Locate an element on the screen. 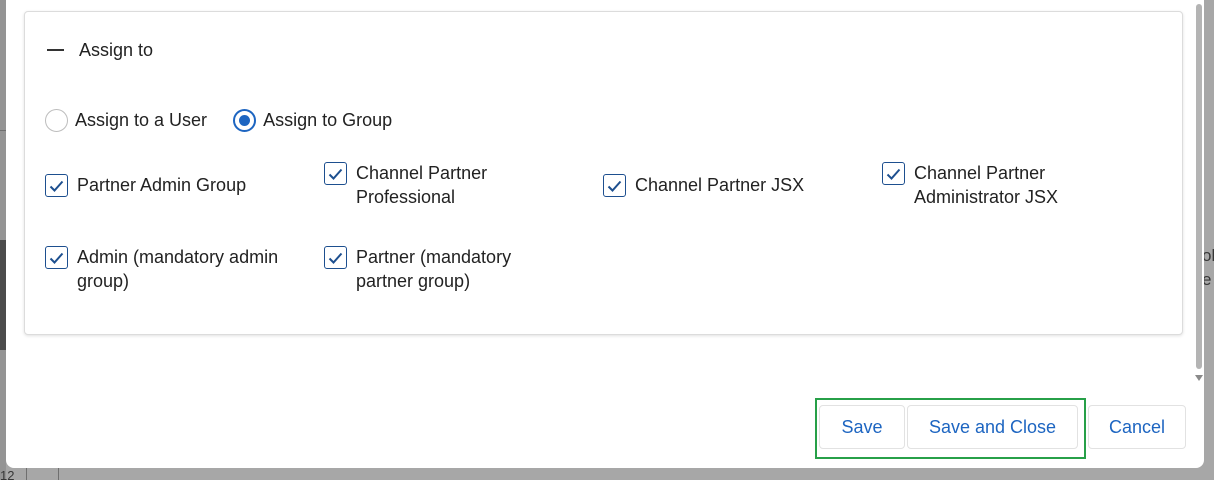 This screenshot has width=1214, height=480. radio-assign-user: Assign to a User is located at coordinates (126, 120).